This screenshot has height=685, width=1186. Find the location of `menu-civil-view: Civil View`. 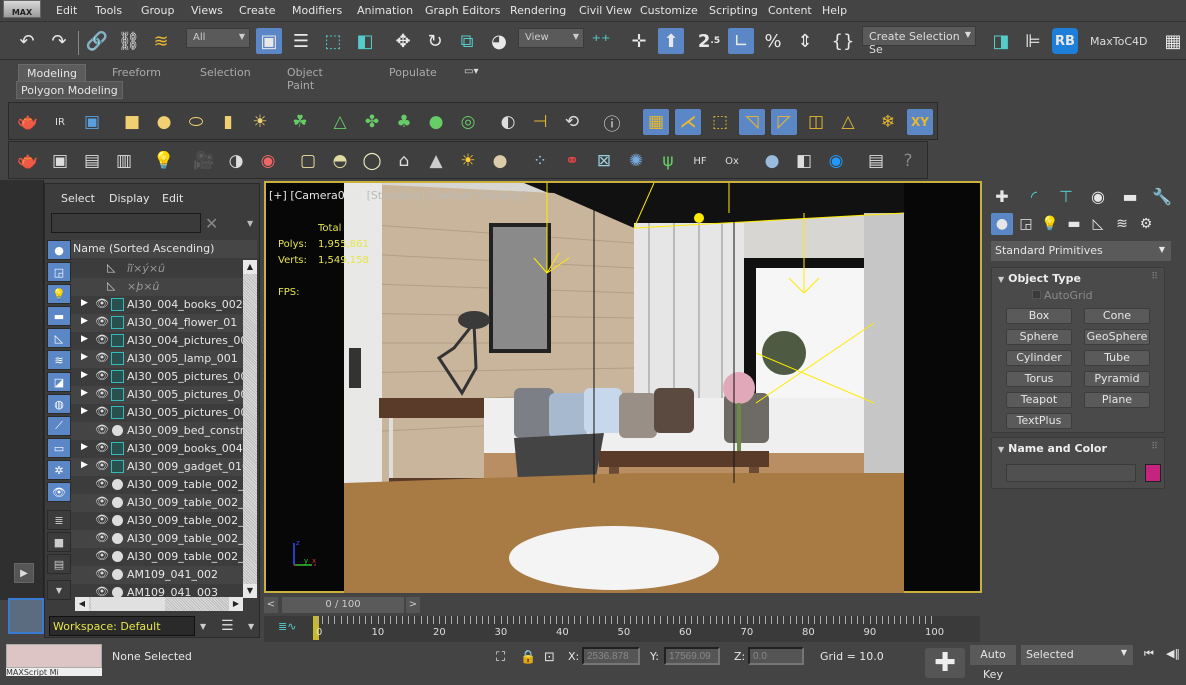

menu-civil-view: Civil View is located at coordinates (605, 10).